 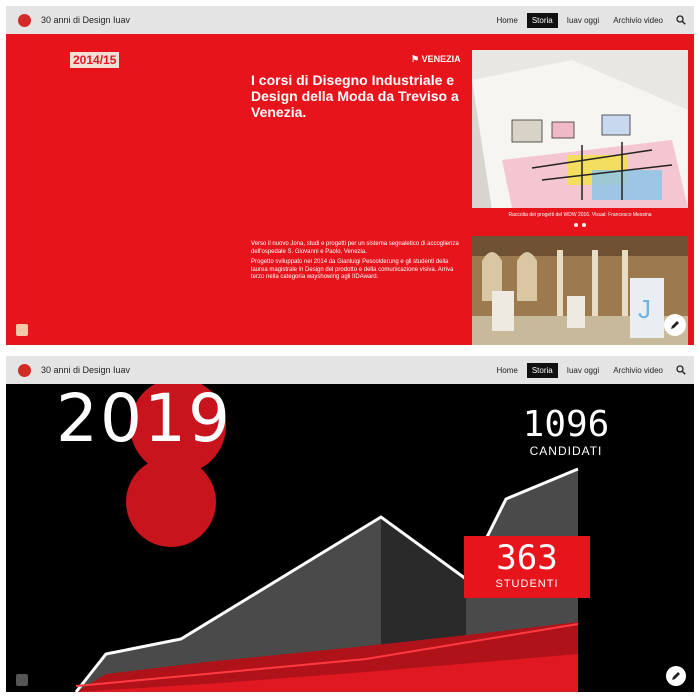 I want to click on book-illustration, so click(x=580, y=129).